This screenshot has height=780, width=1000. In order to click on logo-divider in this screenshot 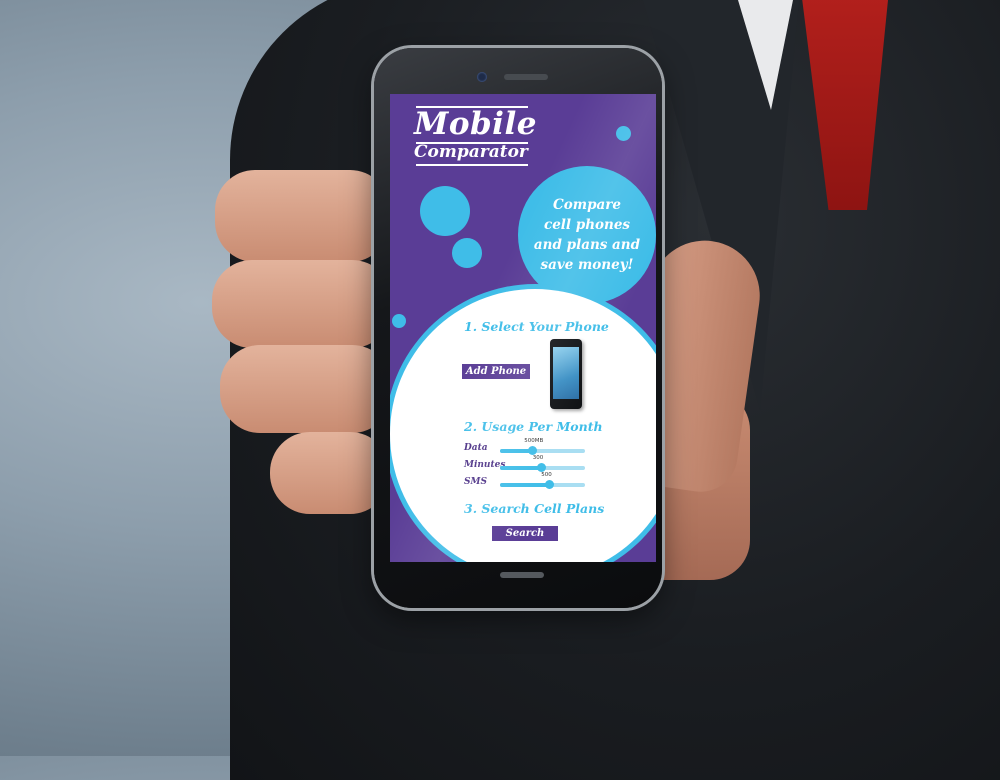, I will do `click(472, 165)`.